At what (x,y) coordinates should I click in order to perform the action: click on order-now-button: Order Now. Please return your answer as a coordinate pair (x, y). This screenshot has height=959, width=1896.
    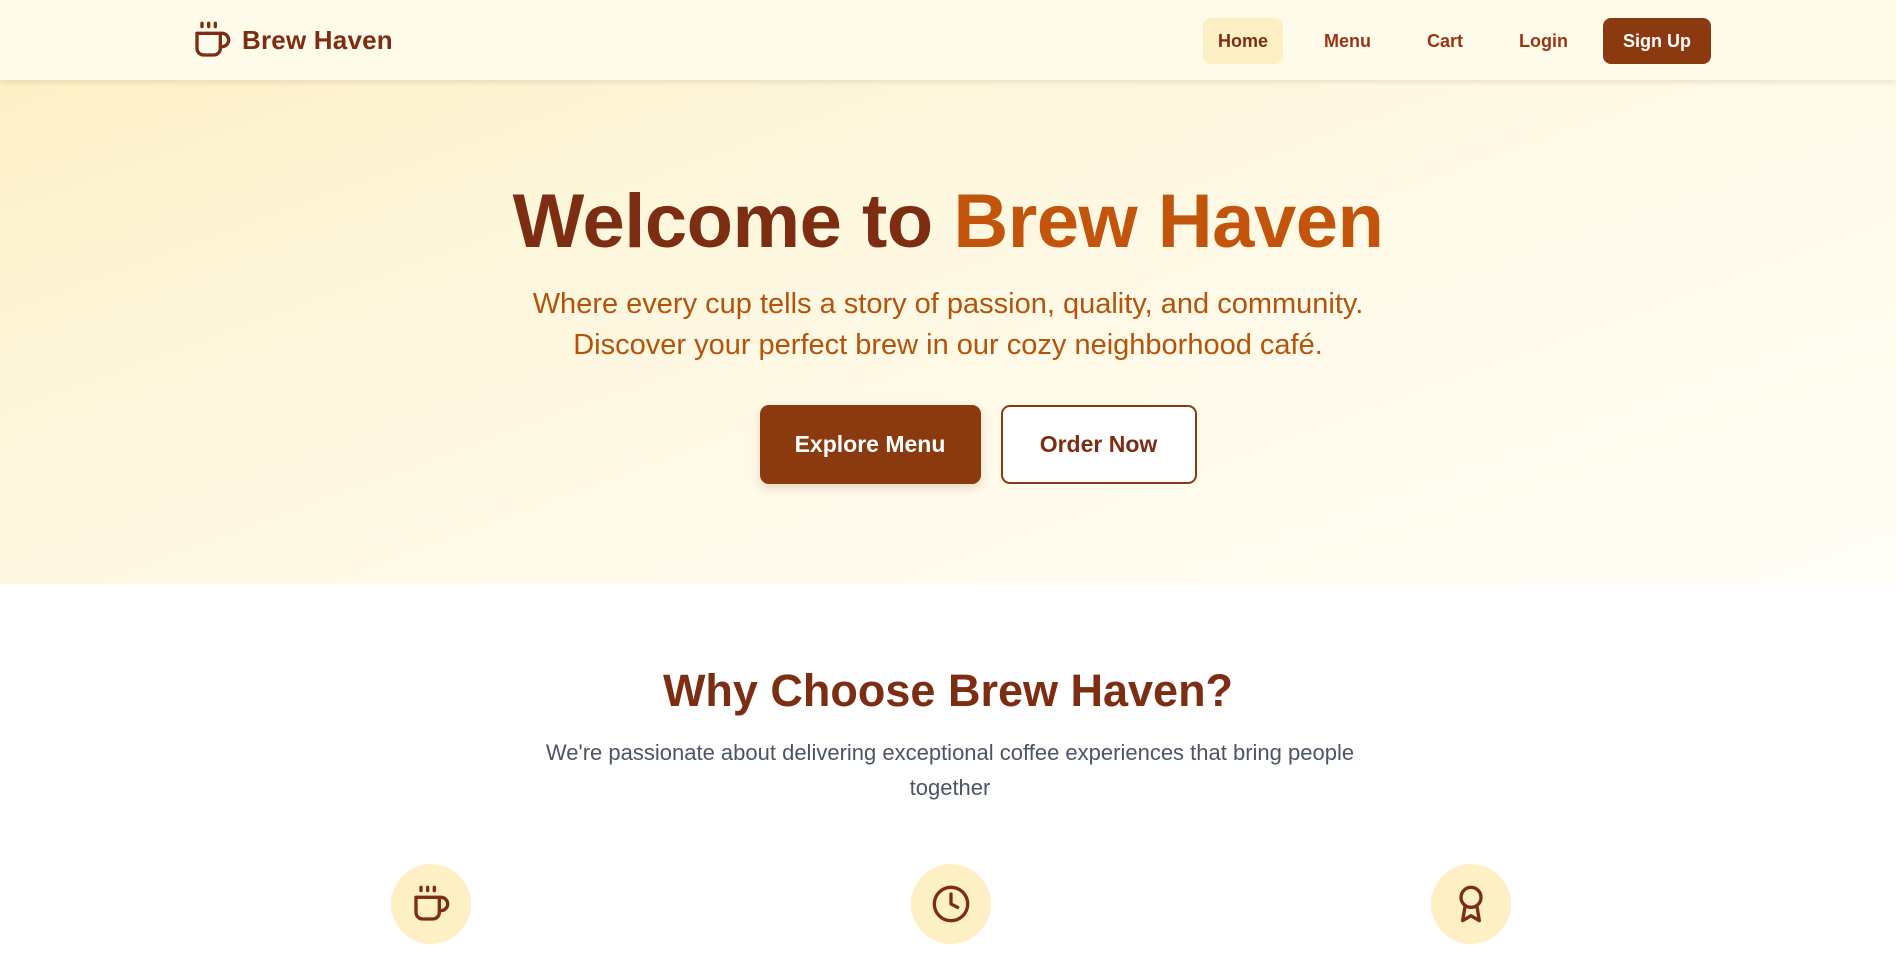
    Looking at the image, I should click on (1098, 444).